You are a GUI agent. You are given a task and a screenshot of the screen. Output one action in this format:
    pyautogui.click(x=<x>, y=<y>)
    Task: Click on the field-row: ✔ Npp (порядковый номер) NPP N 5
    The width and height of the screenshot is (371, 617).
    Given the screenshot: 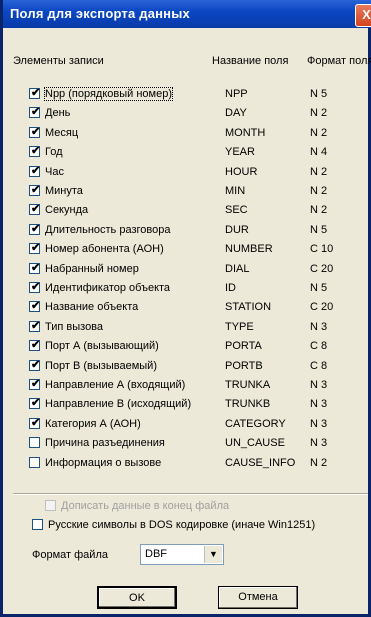 What is the action you would take?
    pyautogui.click(x=200, y=94)
    